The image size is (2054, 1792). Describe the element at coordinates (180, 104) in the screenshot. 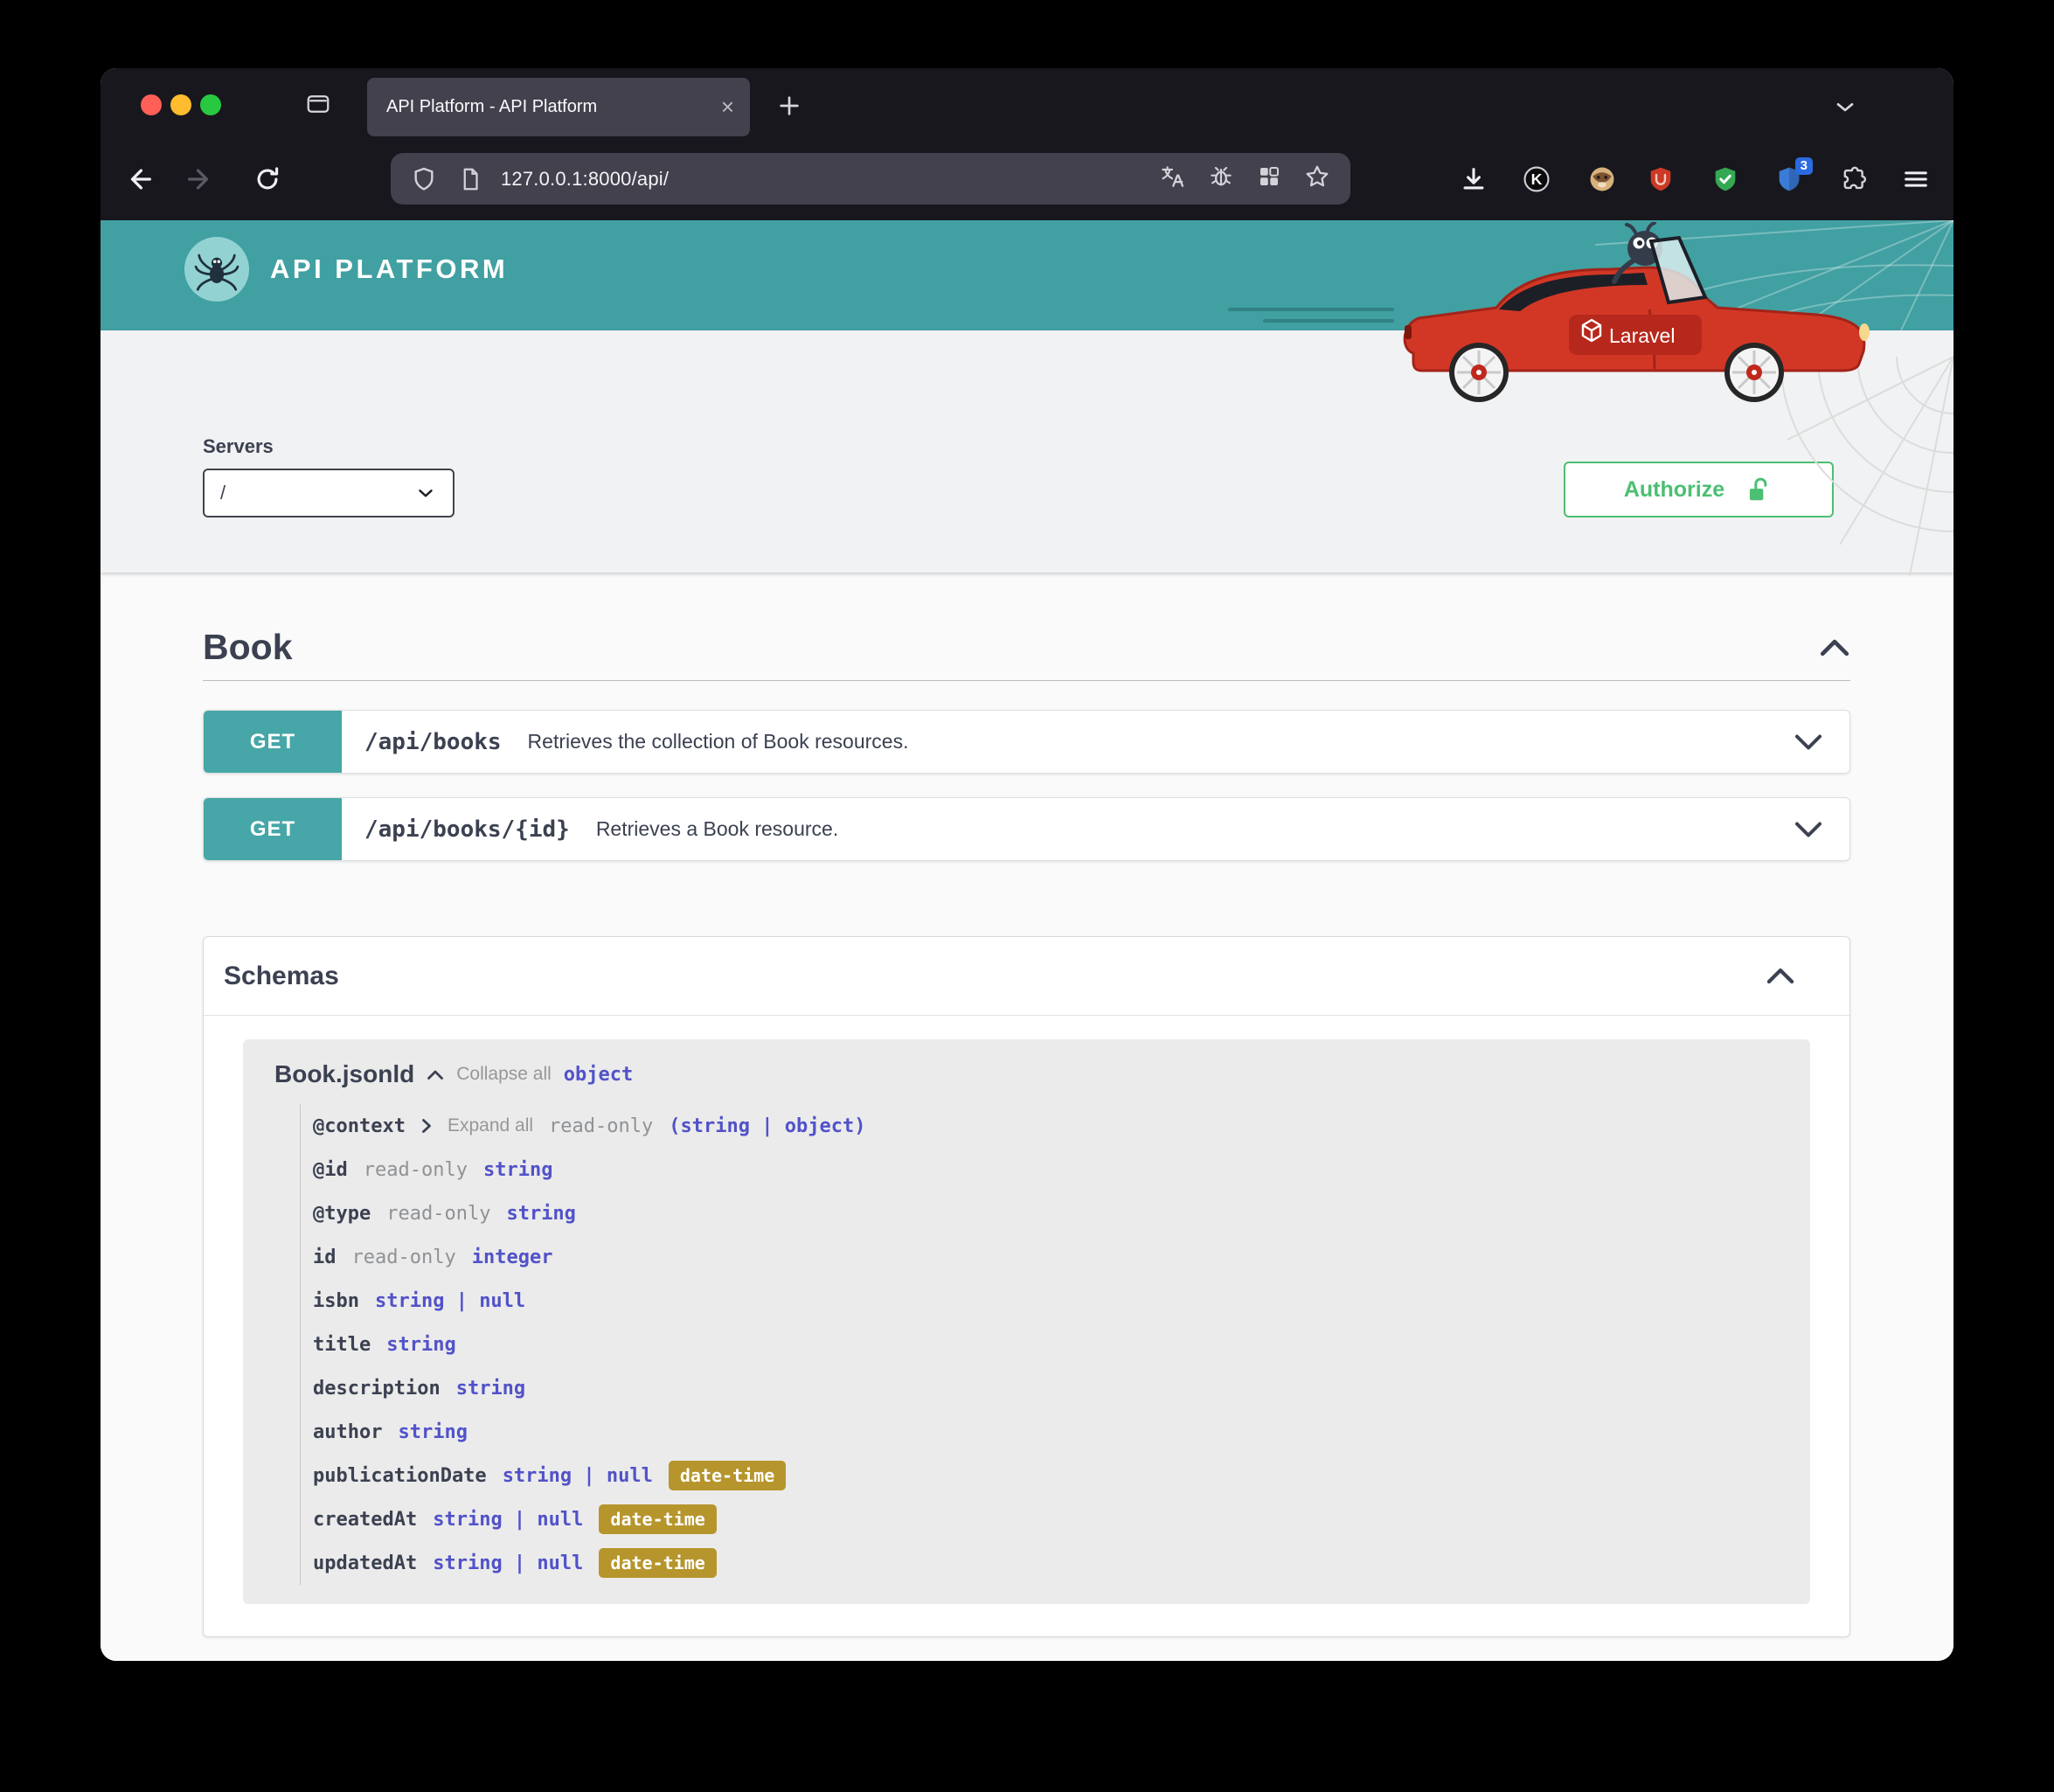

I see `minimize-window-button` at that location.